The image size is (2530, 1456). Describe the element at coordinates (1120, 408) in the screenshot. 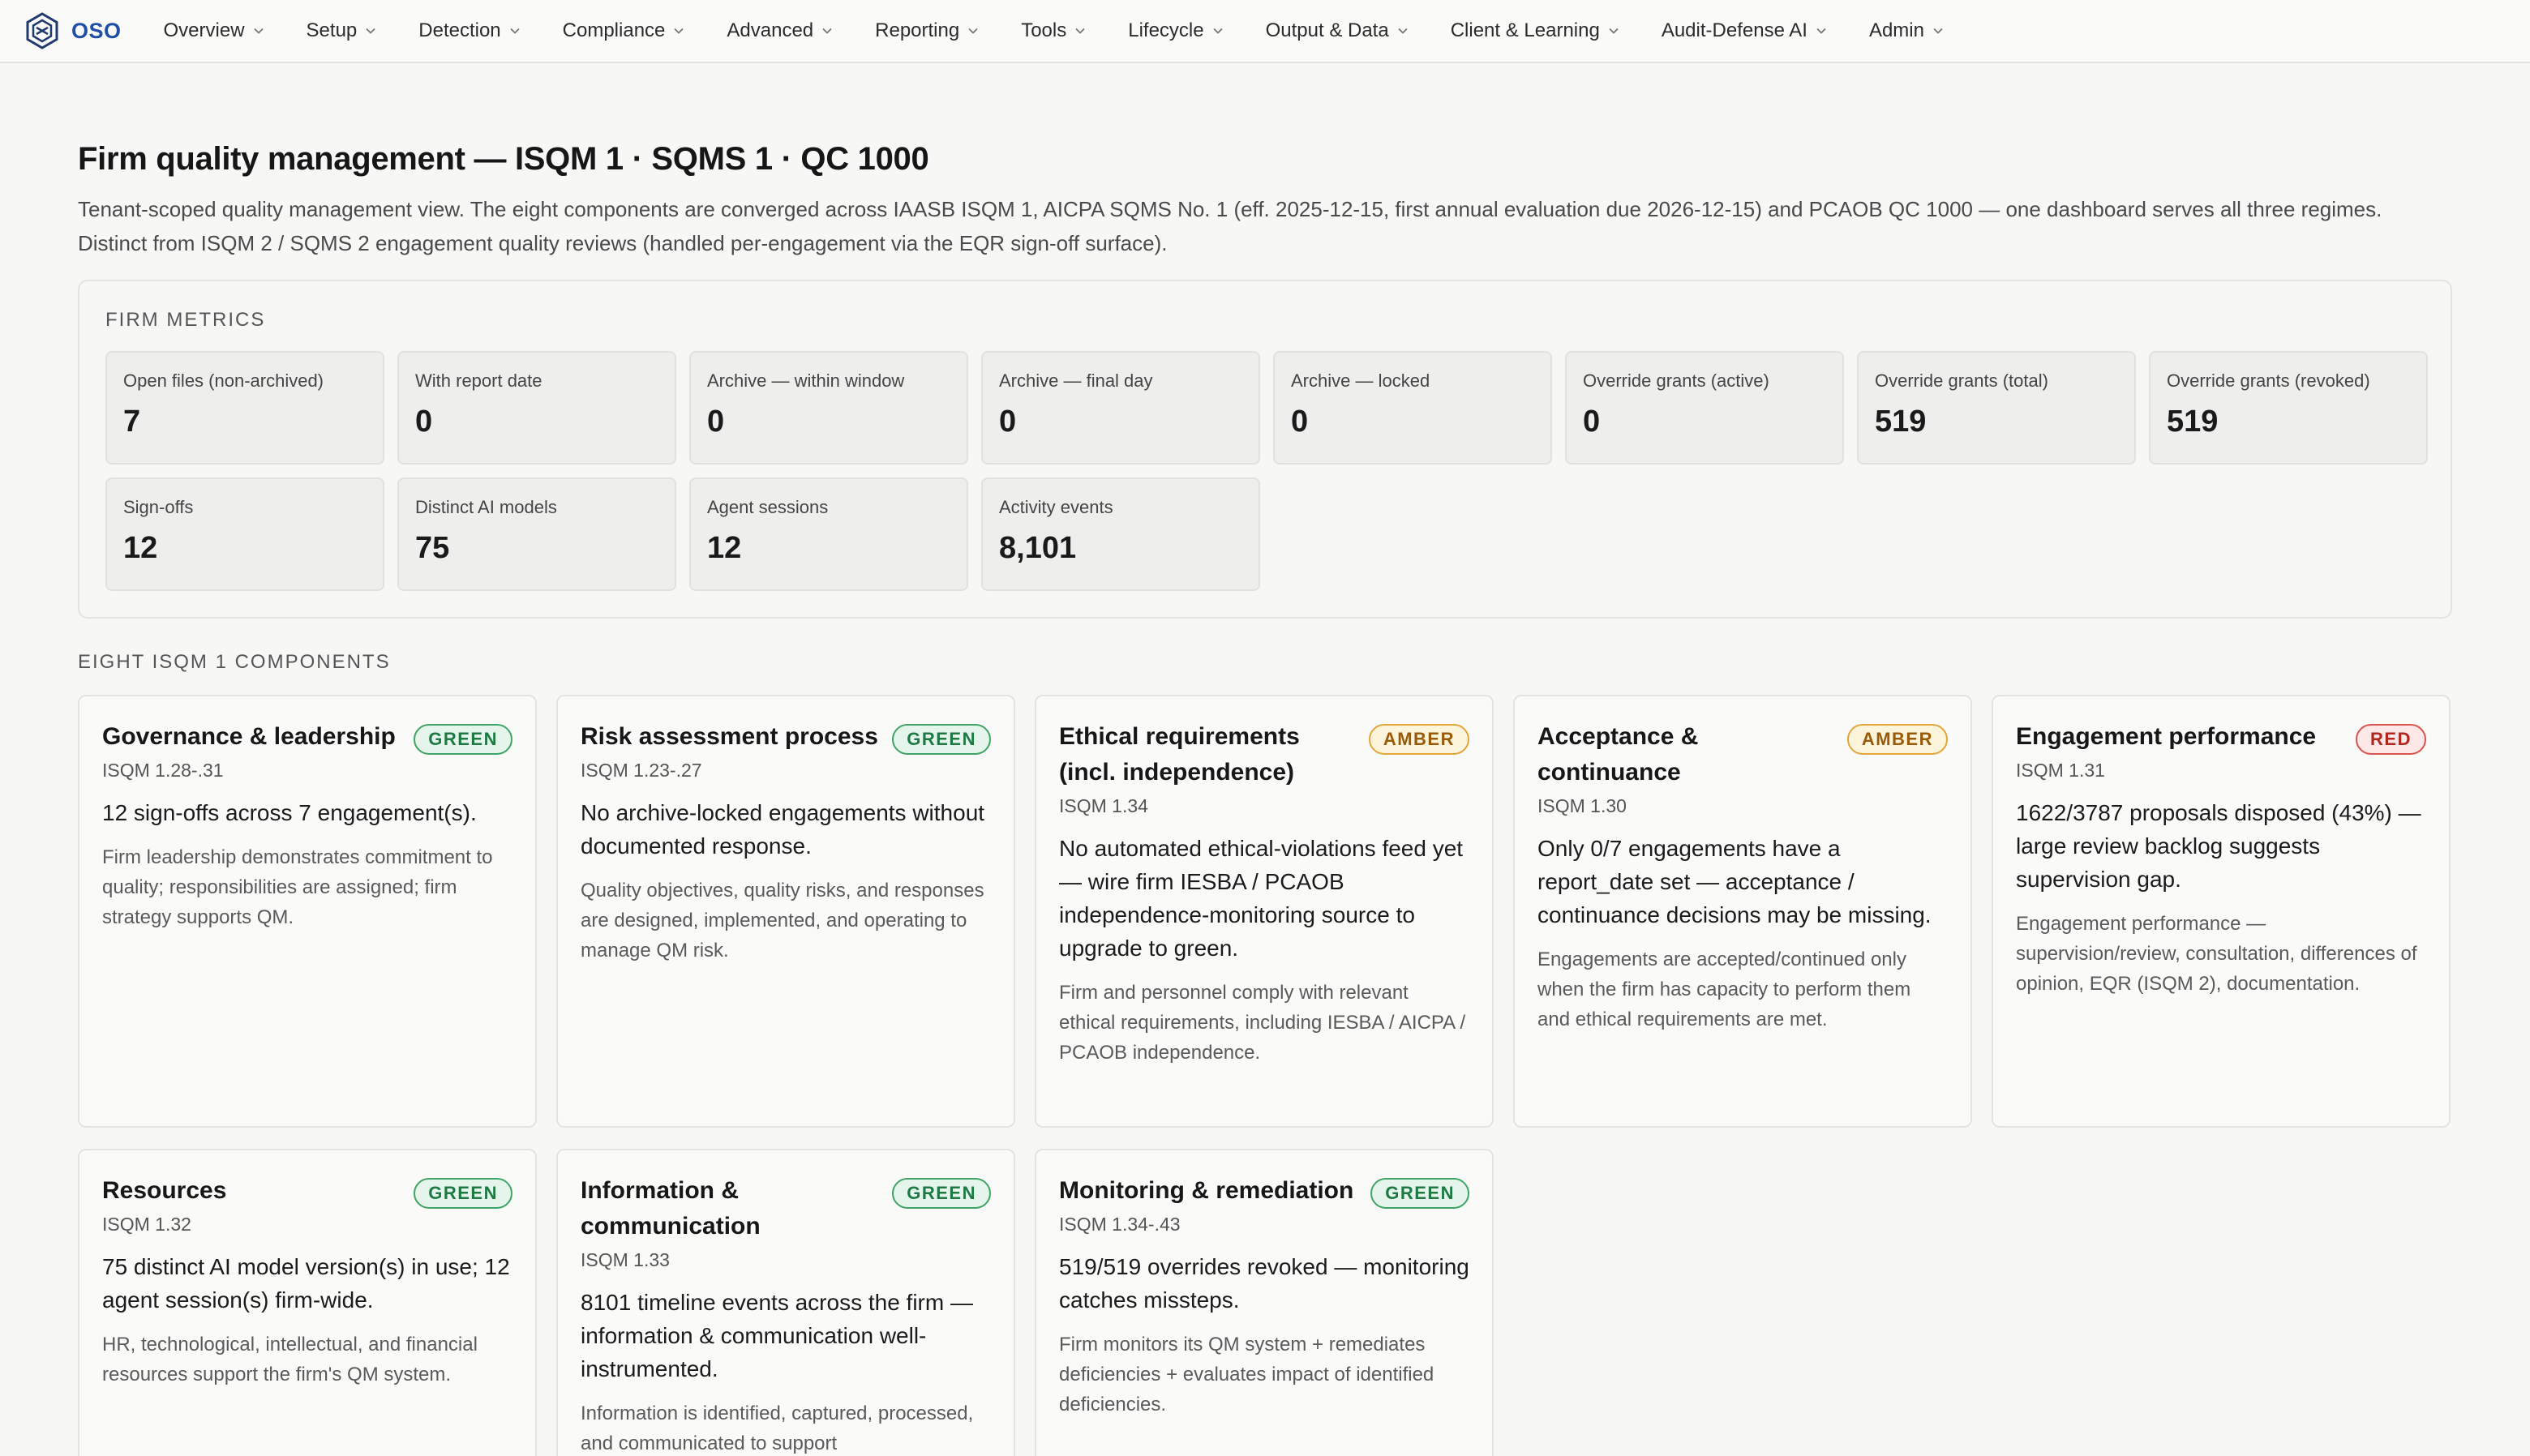

I see `metric-card: Archive — final day 0` at that location.